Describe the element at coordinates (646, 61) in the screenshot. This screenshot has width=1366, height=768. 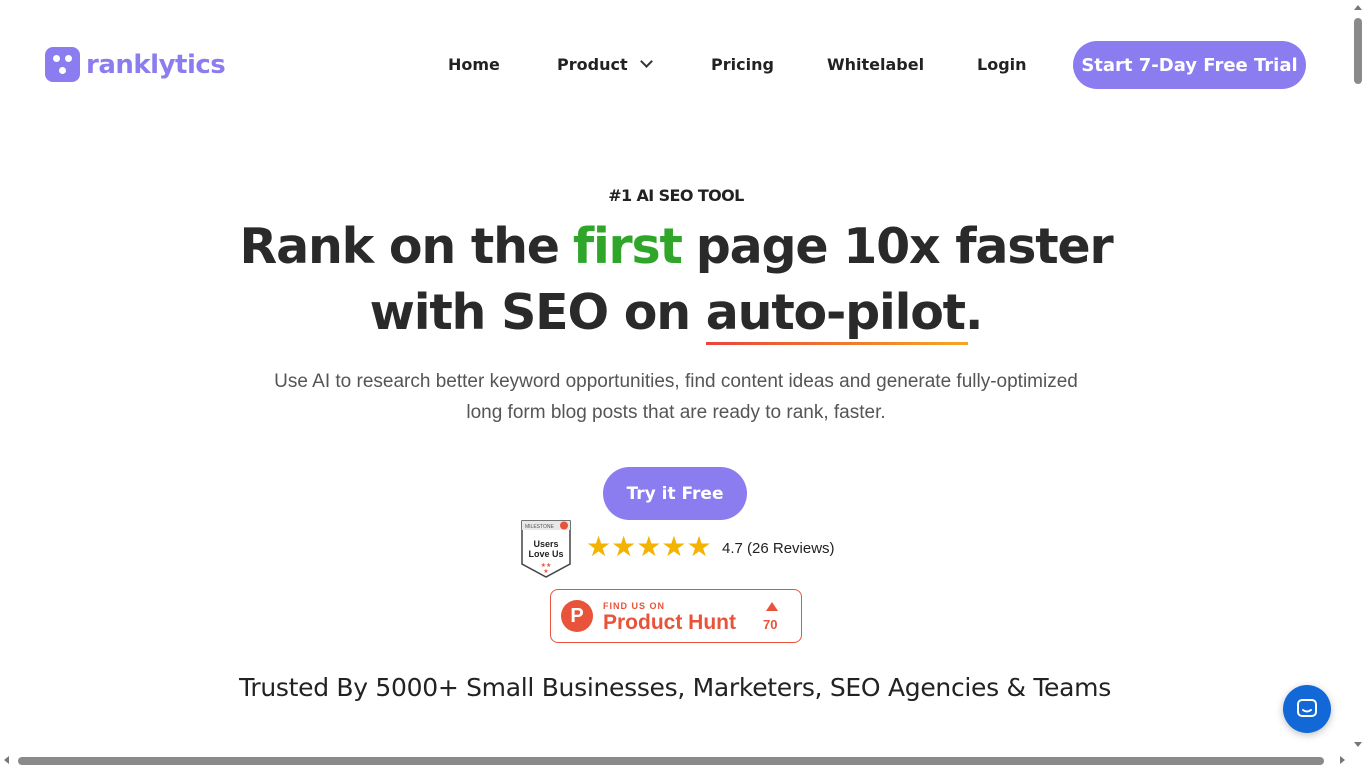
I see `chevron-down-icon` at that location.